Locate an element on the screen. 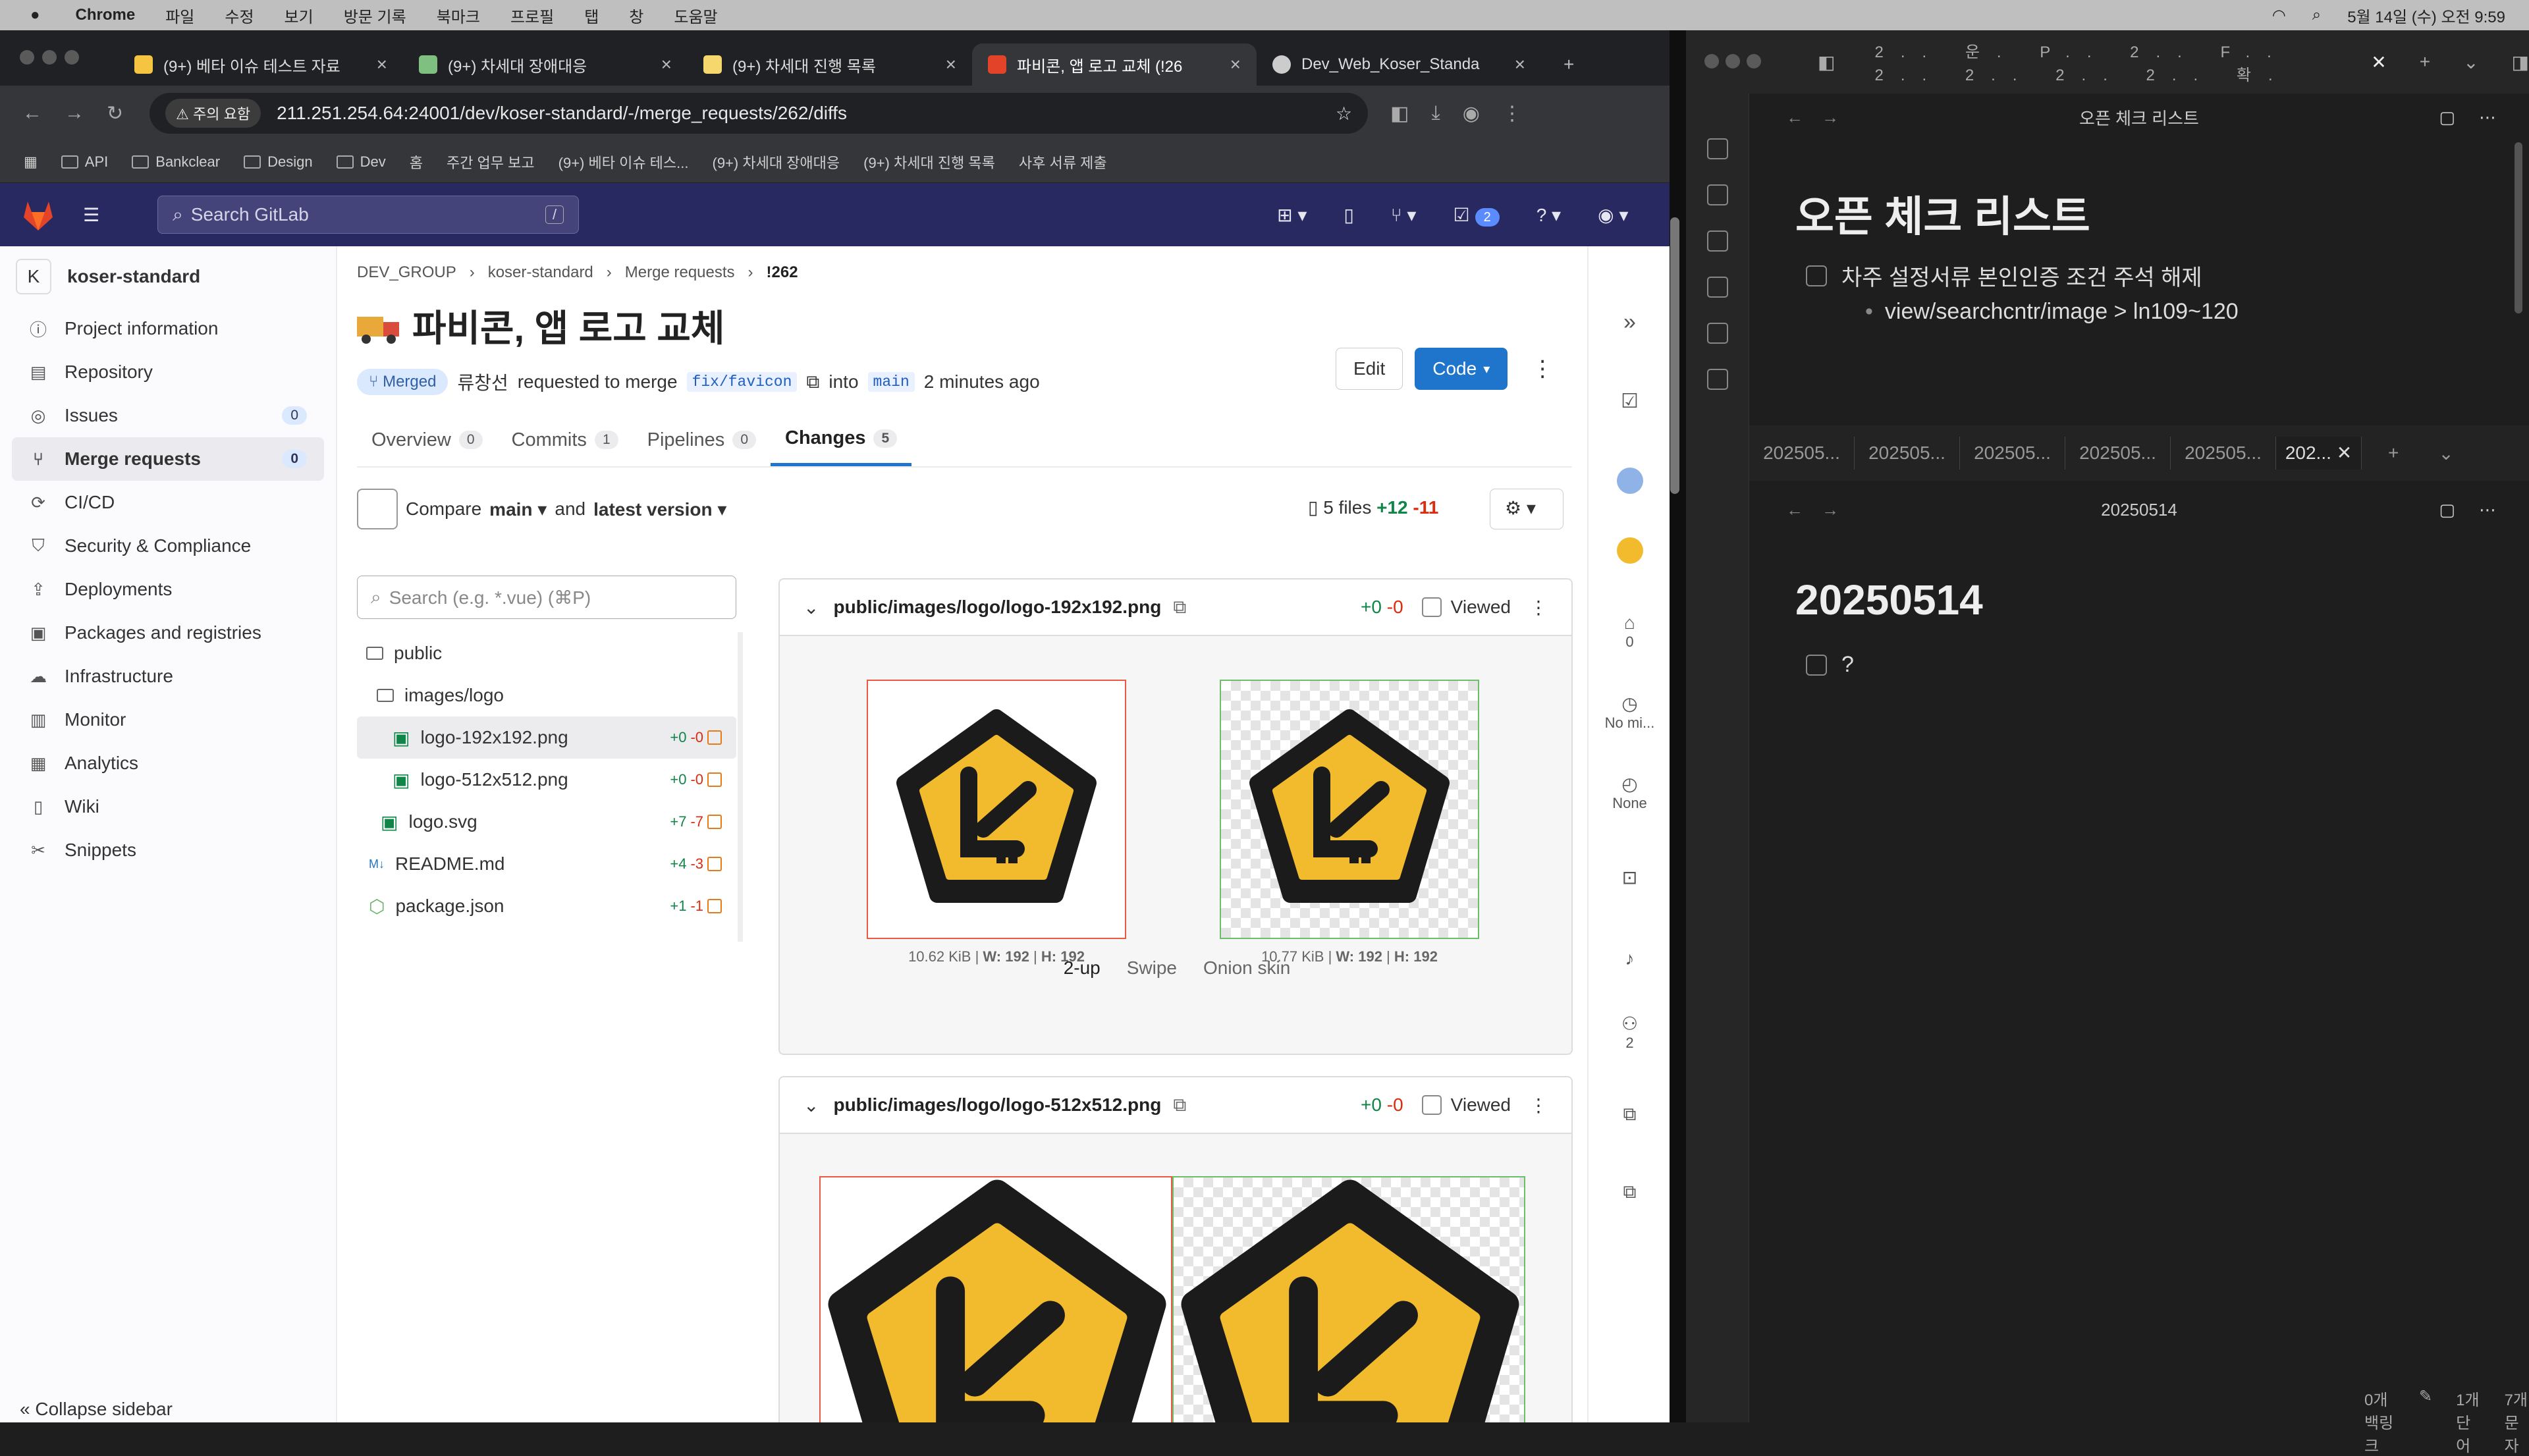 This screenshot has height=1456, width=2529. back-icon: ← is located at coordinates (1794, 510).